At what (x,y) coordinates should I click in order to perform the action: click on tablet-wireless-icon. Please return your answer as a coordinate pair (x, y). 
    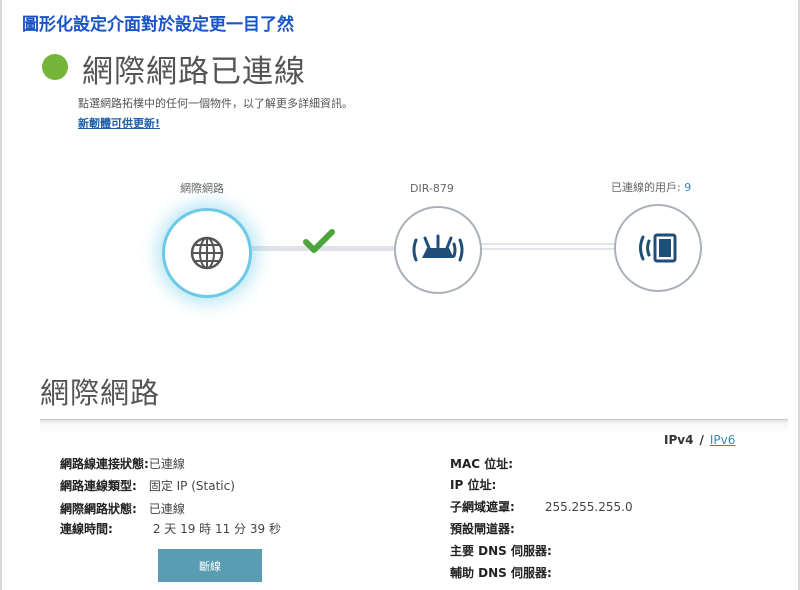
    Looking at the image, I should click on (658, 248).